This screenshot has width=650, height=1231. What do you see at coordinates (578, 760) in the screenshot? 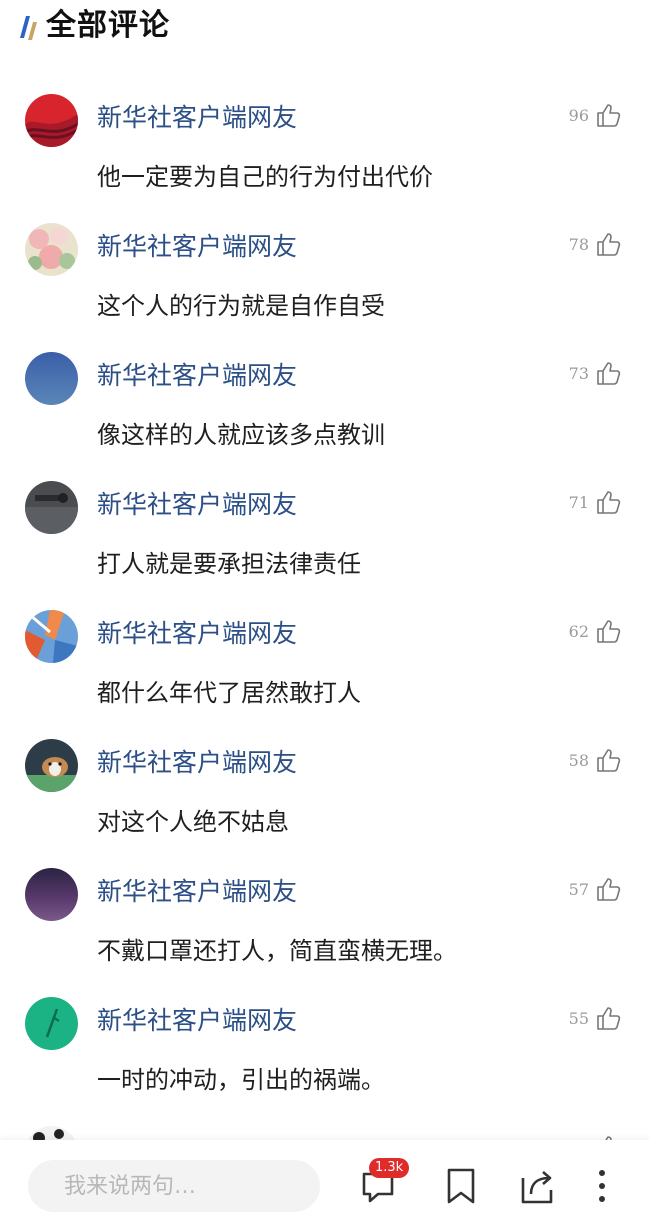
I see `like-count: 58` at bounding box center [578, 760].